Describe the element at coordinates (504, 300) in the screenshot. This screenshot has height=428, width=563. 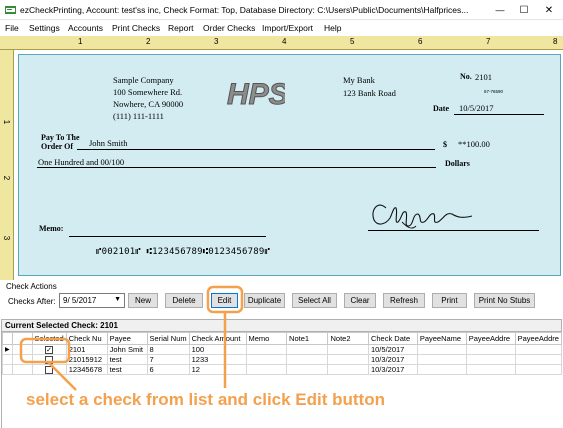
I see `print-no-stubs-button: Print No Stubs` at that location.